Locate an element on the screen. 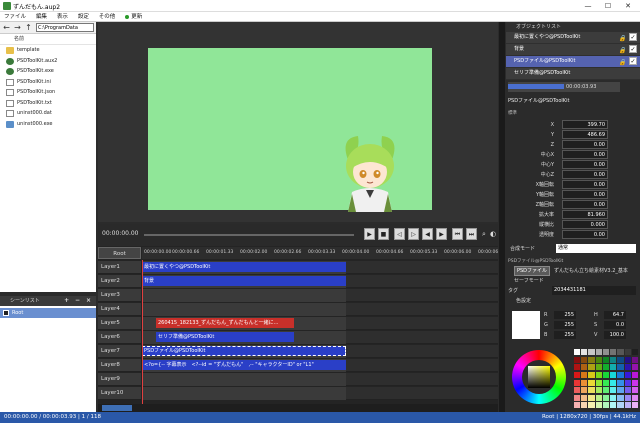 The width and height of the screenshot is (640, 423). file-item: uninst000.exe is located at coordinates (48, 124).